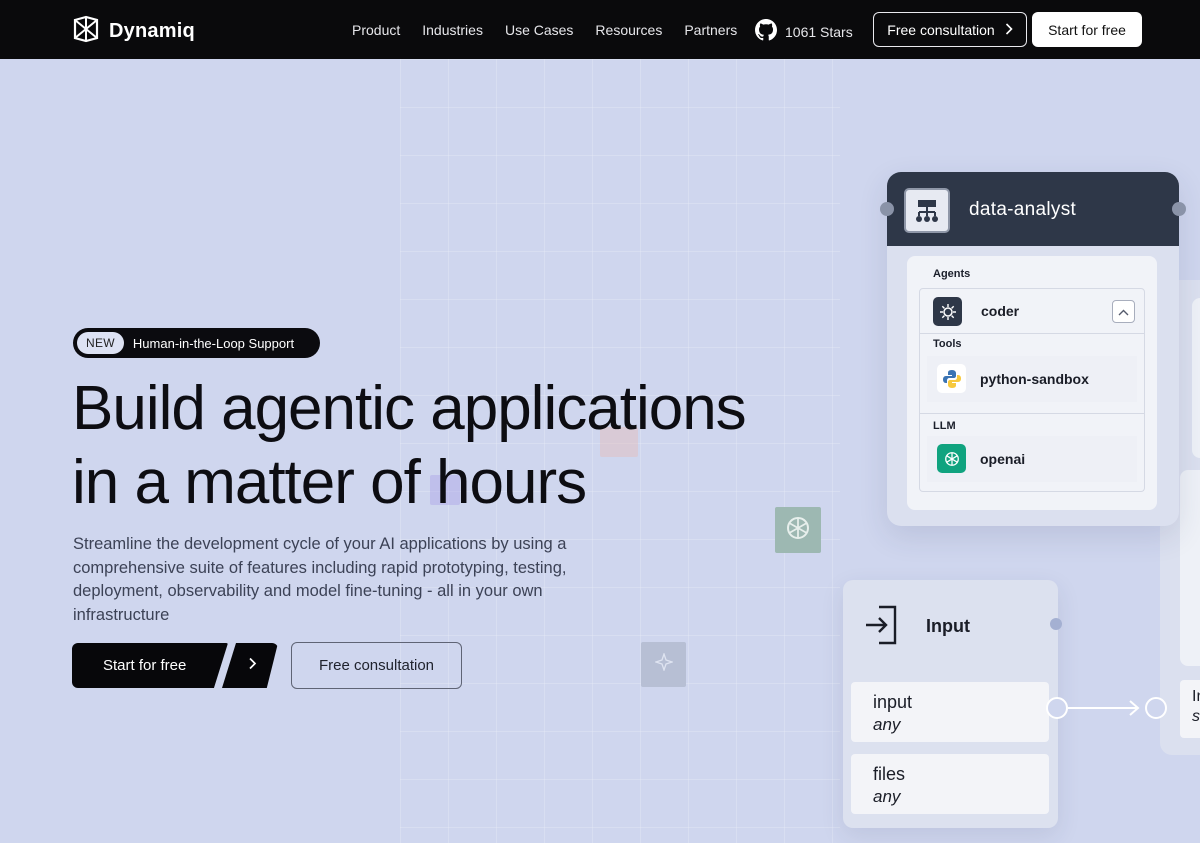  I want to click on chip-icon, so click(947, 311).